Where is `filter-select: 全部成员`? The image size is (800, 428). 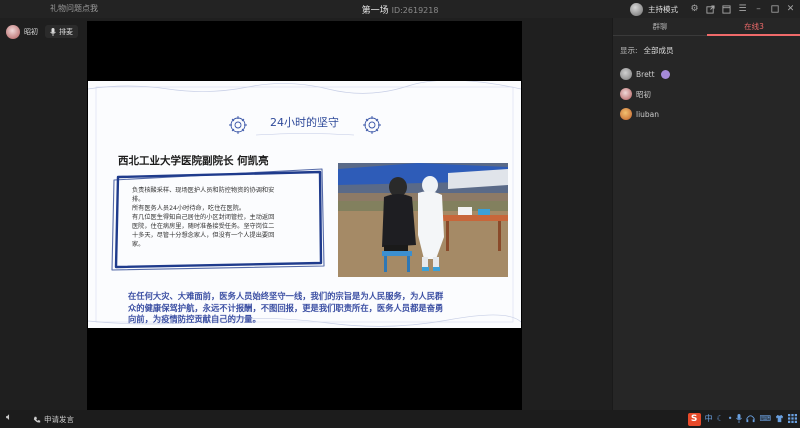 filter-select: 全部成员 is located at coordinates (659, 50).